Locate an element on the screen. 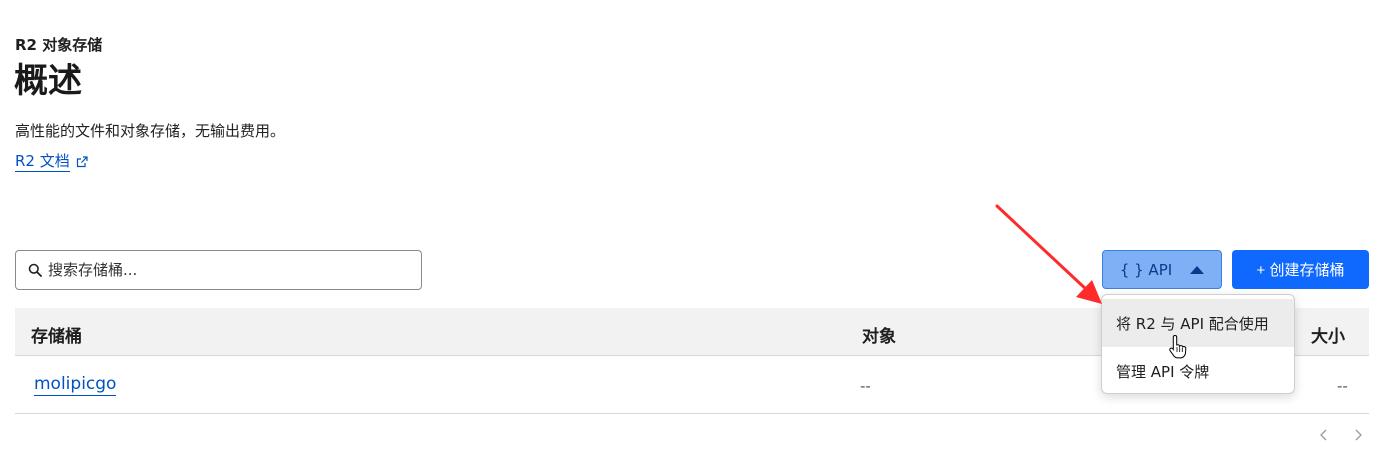  r2-docs-link: R2 文档 is located at coordinates (51, 161).